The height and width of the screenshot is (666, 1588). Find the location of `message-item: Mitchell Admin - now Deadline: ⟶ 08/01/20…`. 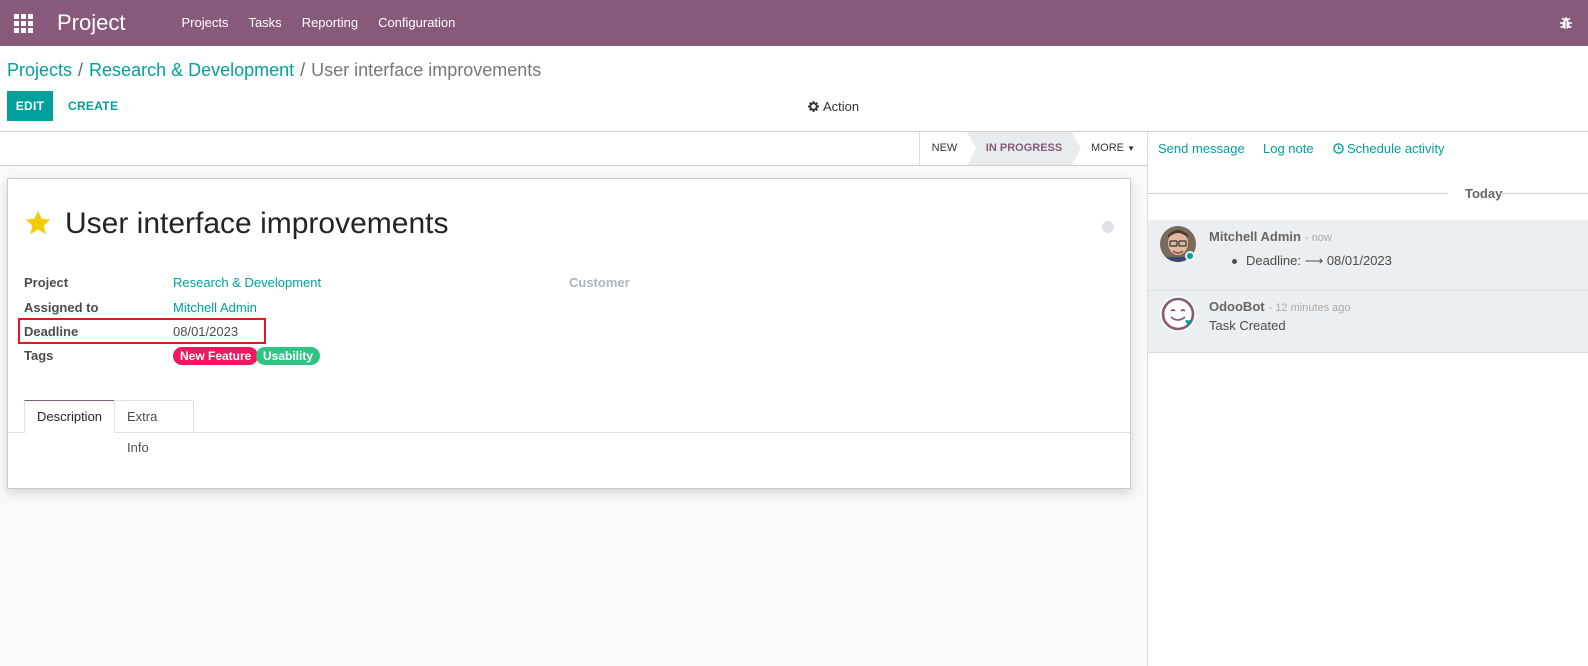

message-item: Mitchell Admin - now Deadline: ⟶ 08/01/20… is located at coordinates (1368, 255).